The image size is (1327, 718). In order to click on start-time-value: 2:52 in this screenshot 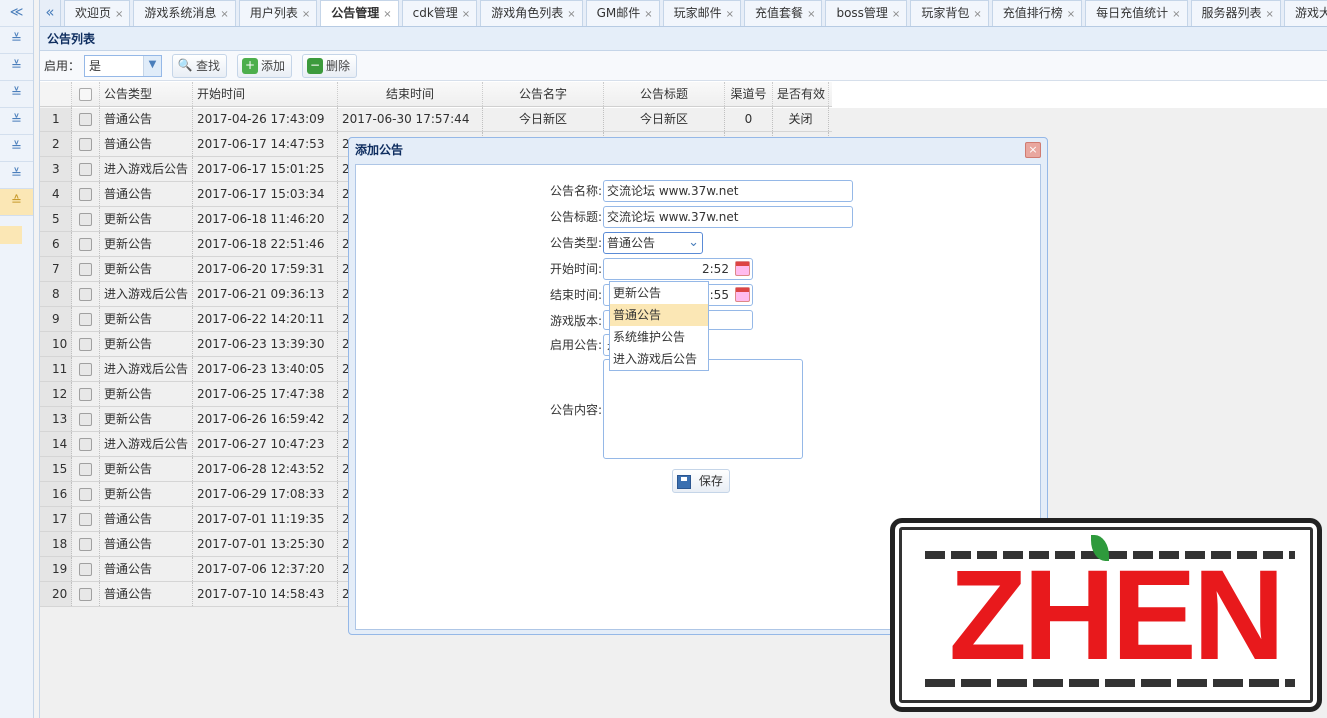, I will do `click(715, 269)`.